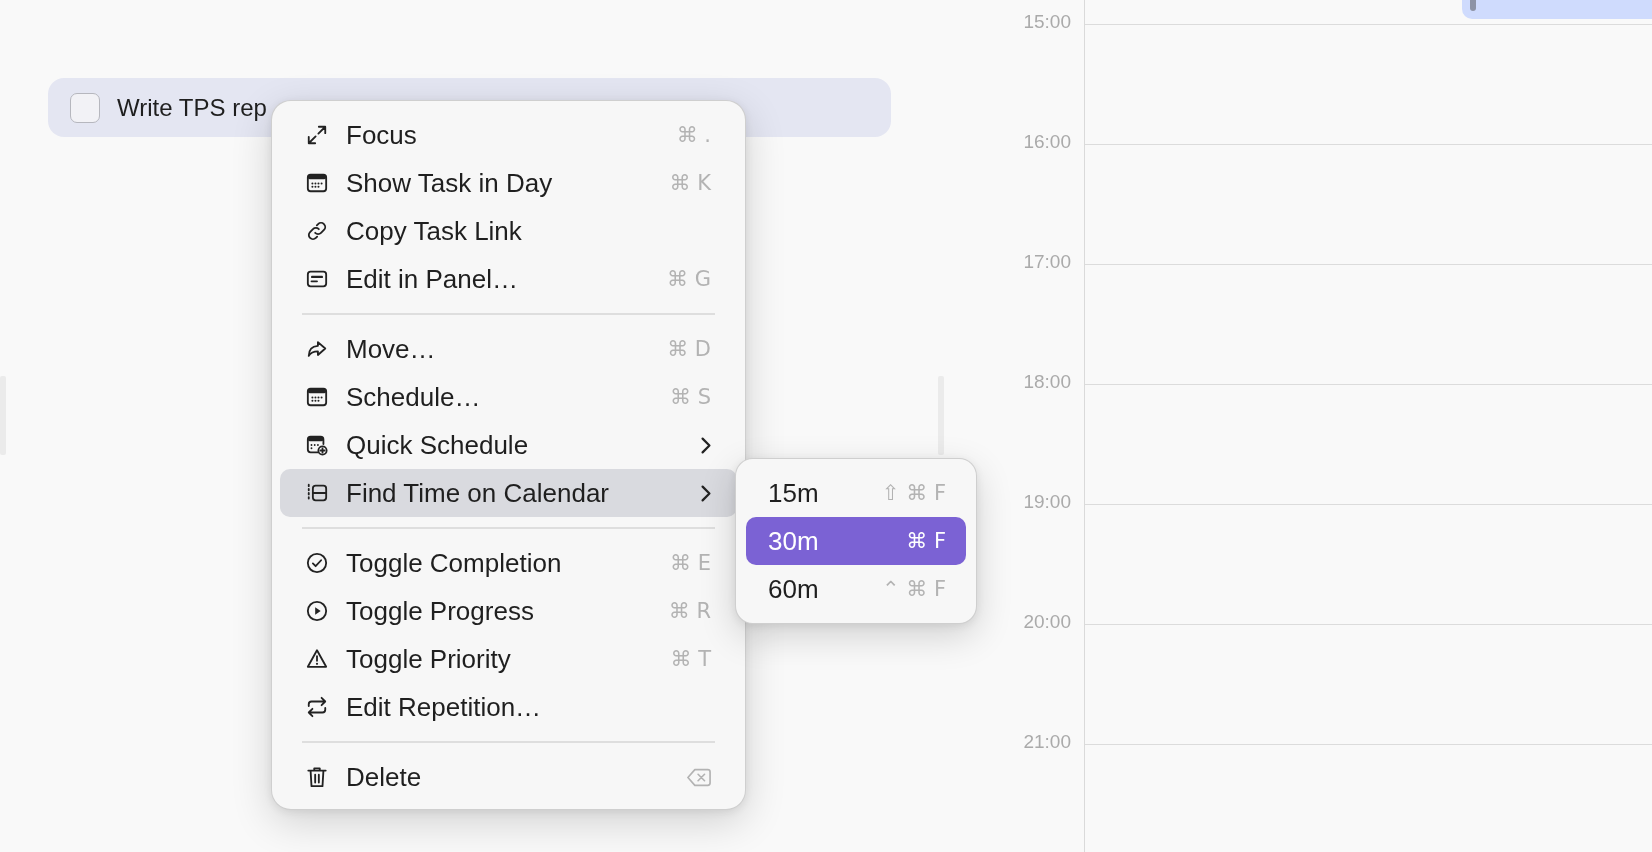  What do you see at coordinates (913, 589) in the screenshot?
I see `keyboard-shortcut: ⌃ ⌘ F` at bounding box center [913, 589].